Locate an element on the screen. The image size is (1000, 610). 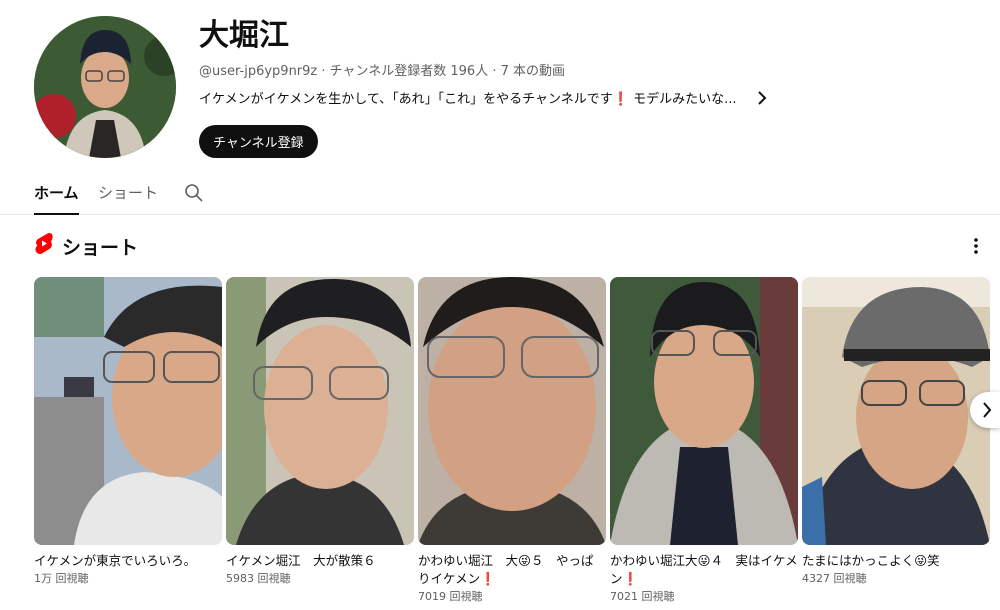
short-views: 7021 回視聴 is located at coordinates (642, 596).